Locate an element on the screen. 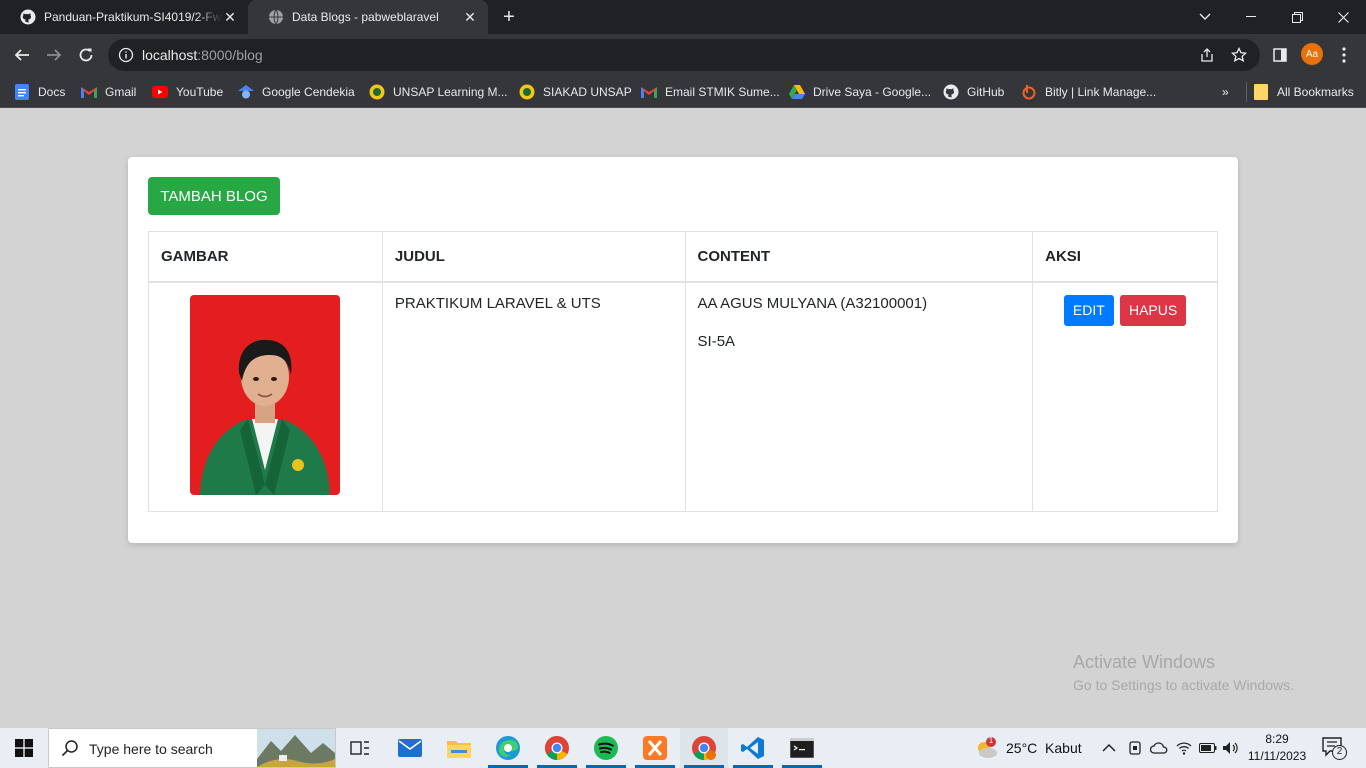 The width and height of the screenshot is (1366, 768). watermark-title: Activate Windows is located at coordinates (1144, 662).